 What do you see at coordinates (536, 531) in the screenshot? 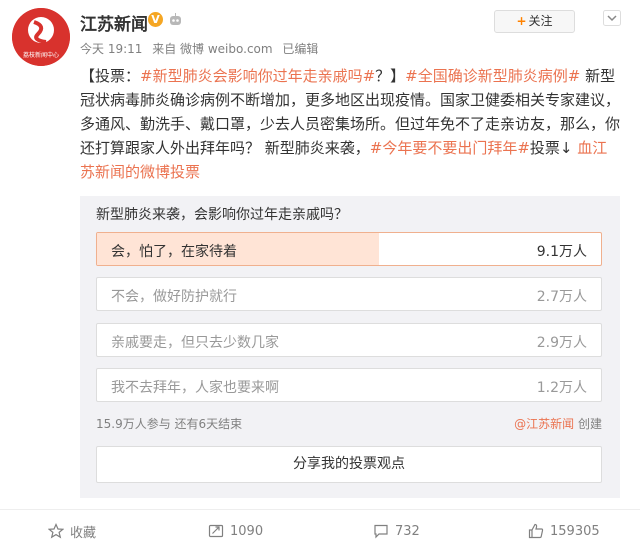
I see `thumbs-up-icon` at bounding box center [536, 531].